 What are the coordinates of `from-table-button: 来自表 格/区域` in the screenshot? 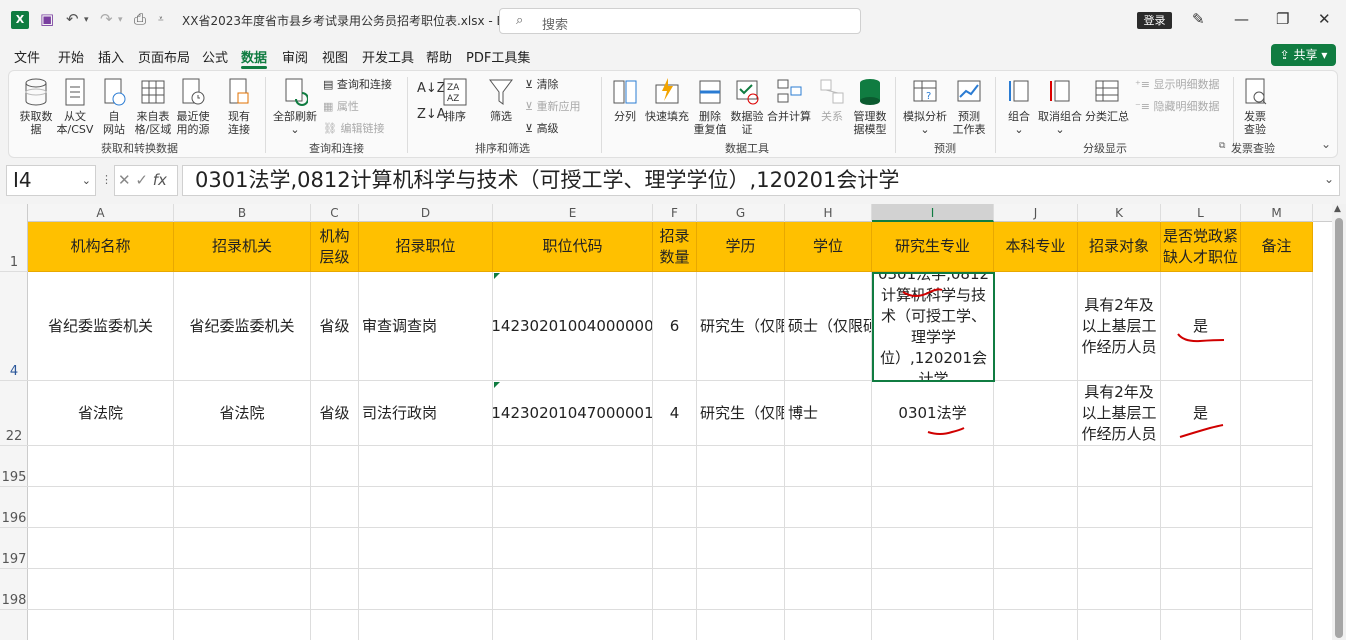 It's located at (153, 106).